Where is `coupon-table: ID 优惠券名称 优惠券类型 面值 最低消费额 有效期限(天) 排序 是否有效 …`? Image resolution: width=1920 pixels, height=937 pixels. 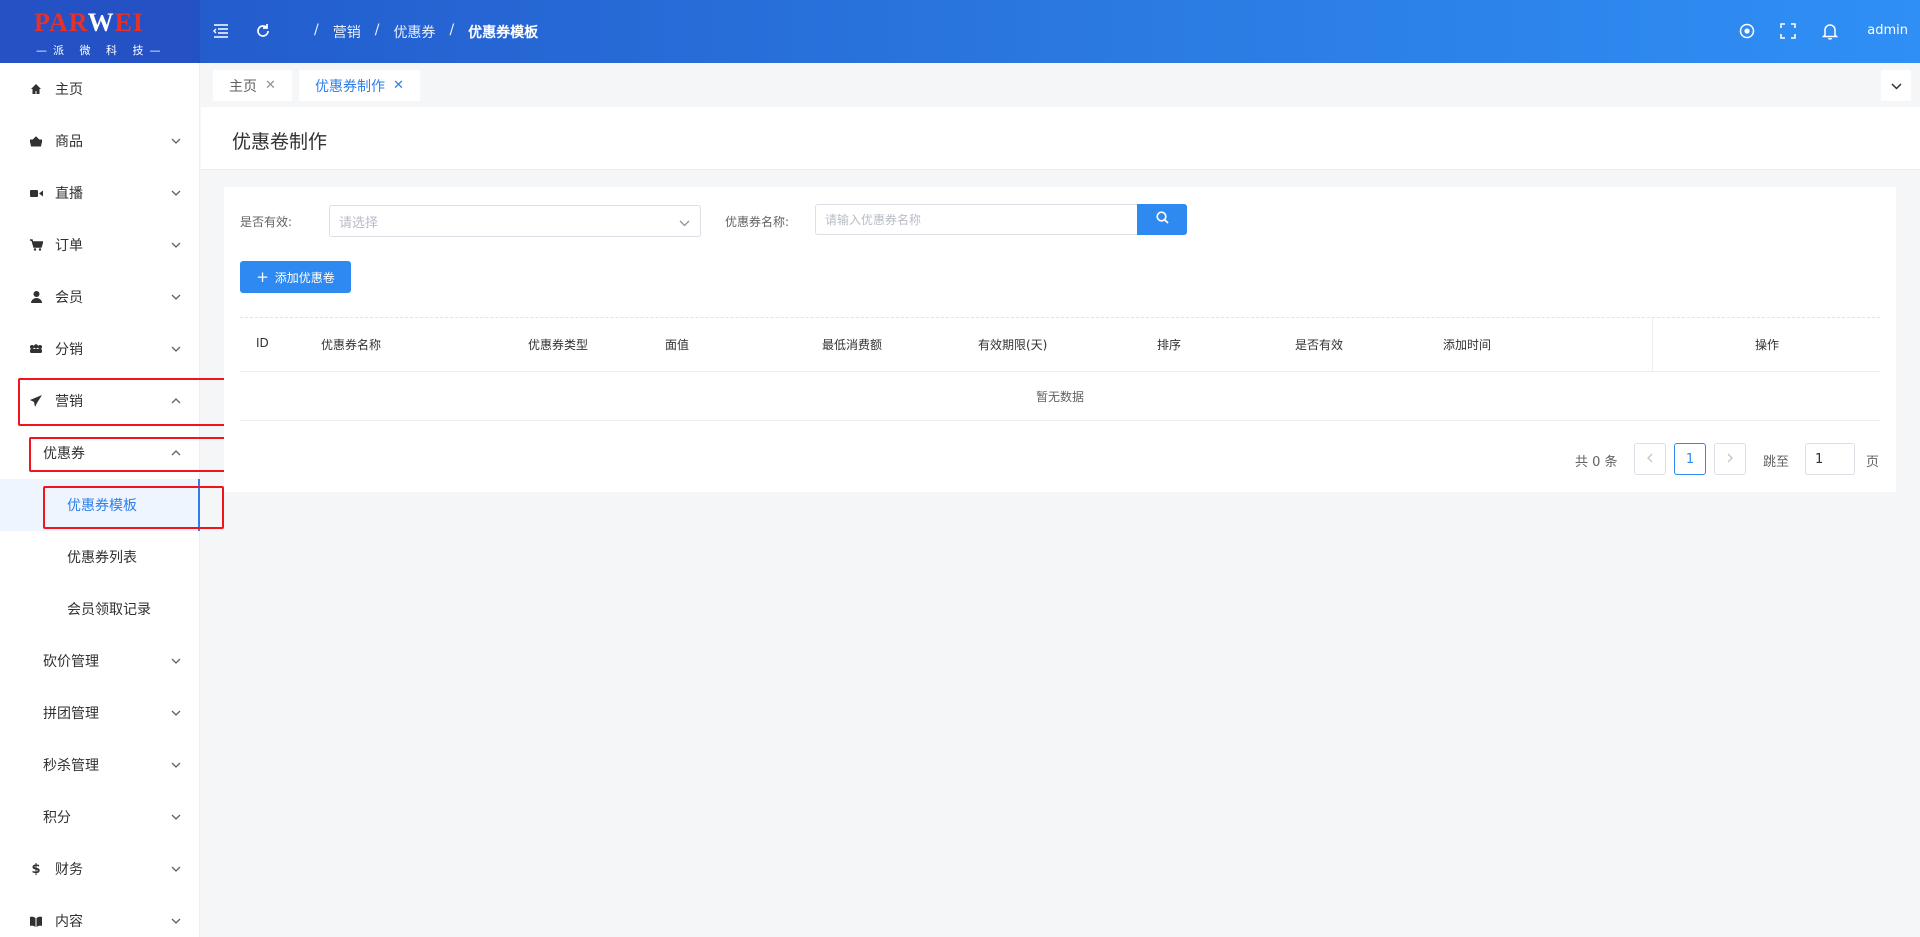
coupon-table: ID 优惠券名称 优惠券类型 面值 最低消费额 有效期限(天) 排序 是否有效 … is located at coordinates (1060, 369).